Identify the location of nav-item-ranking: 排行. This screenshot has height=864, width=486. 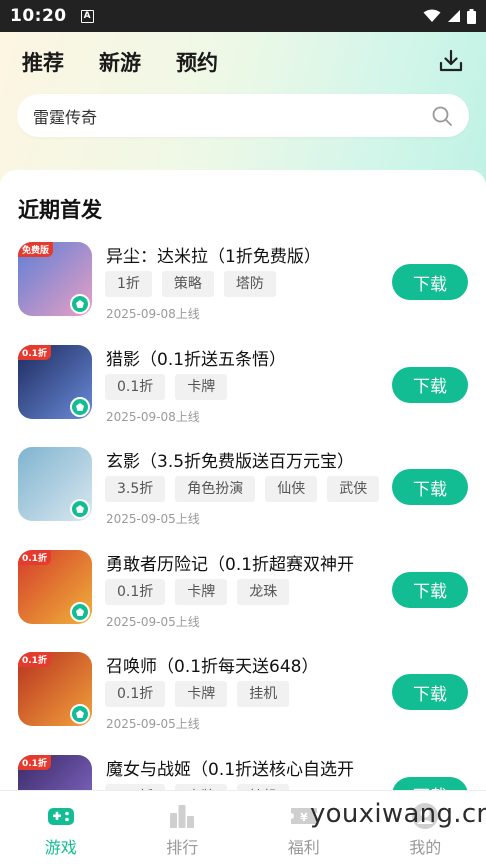
(183, 827).